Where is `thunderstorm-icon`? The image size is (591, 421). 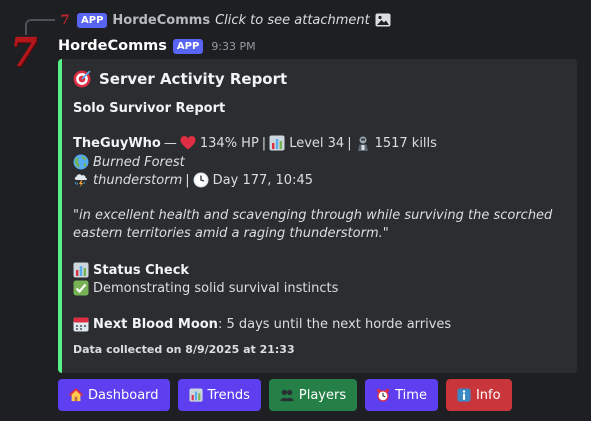 thunderstorm-icon is located at coordinates (81, 181).